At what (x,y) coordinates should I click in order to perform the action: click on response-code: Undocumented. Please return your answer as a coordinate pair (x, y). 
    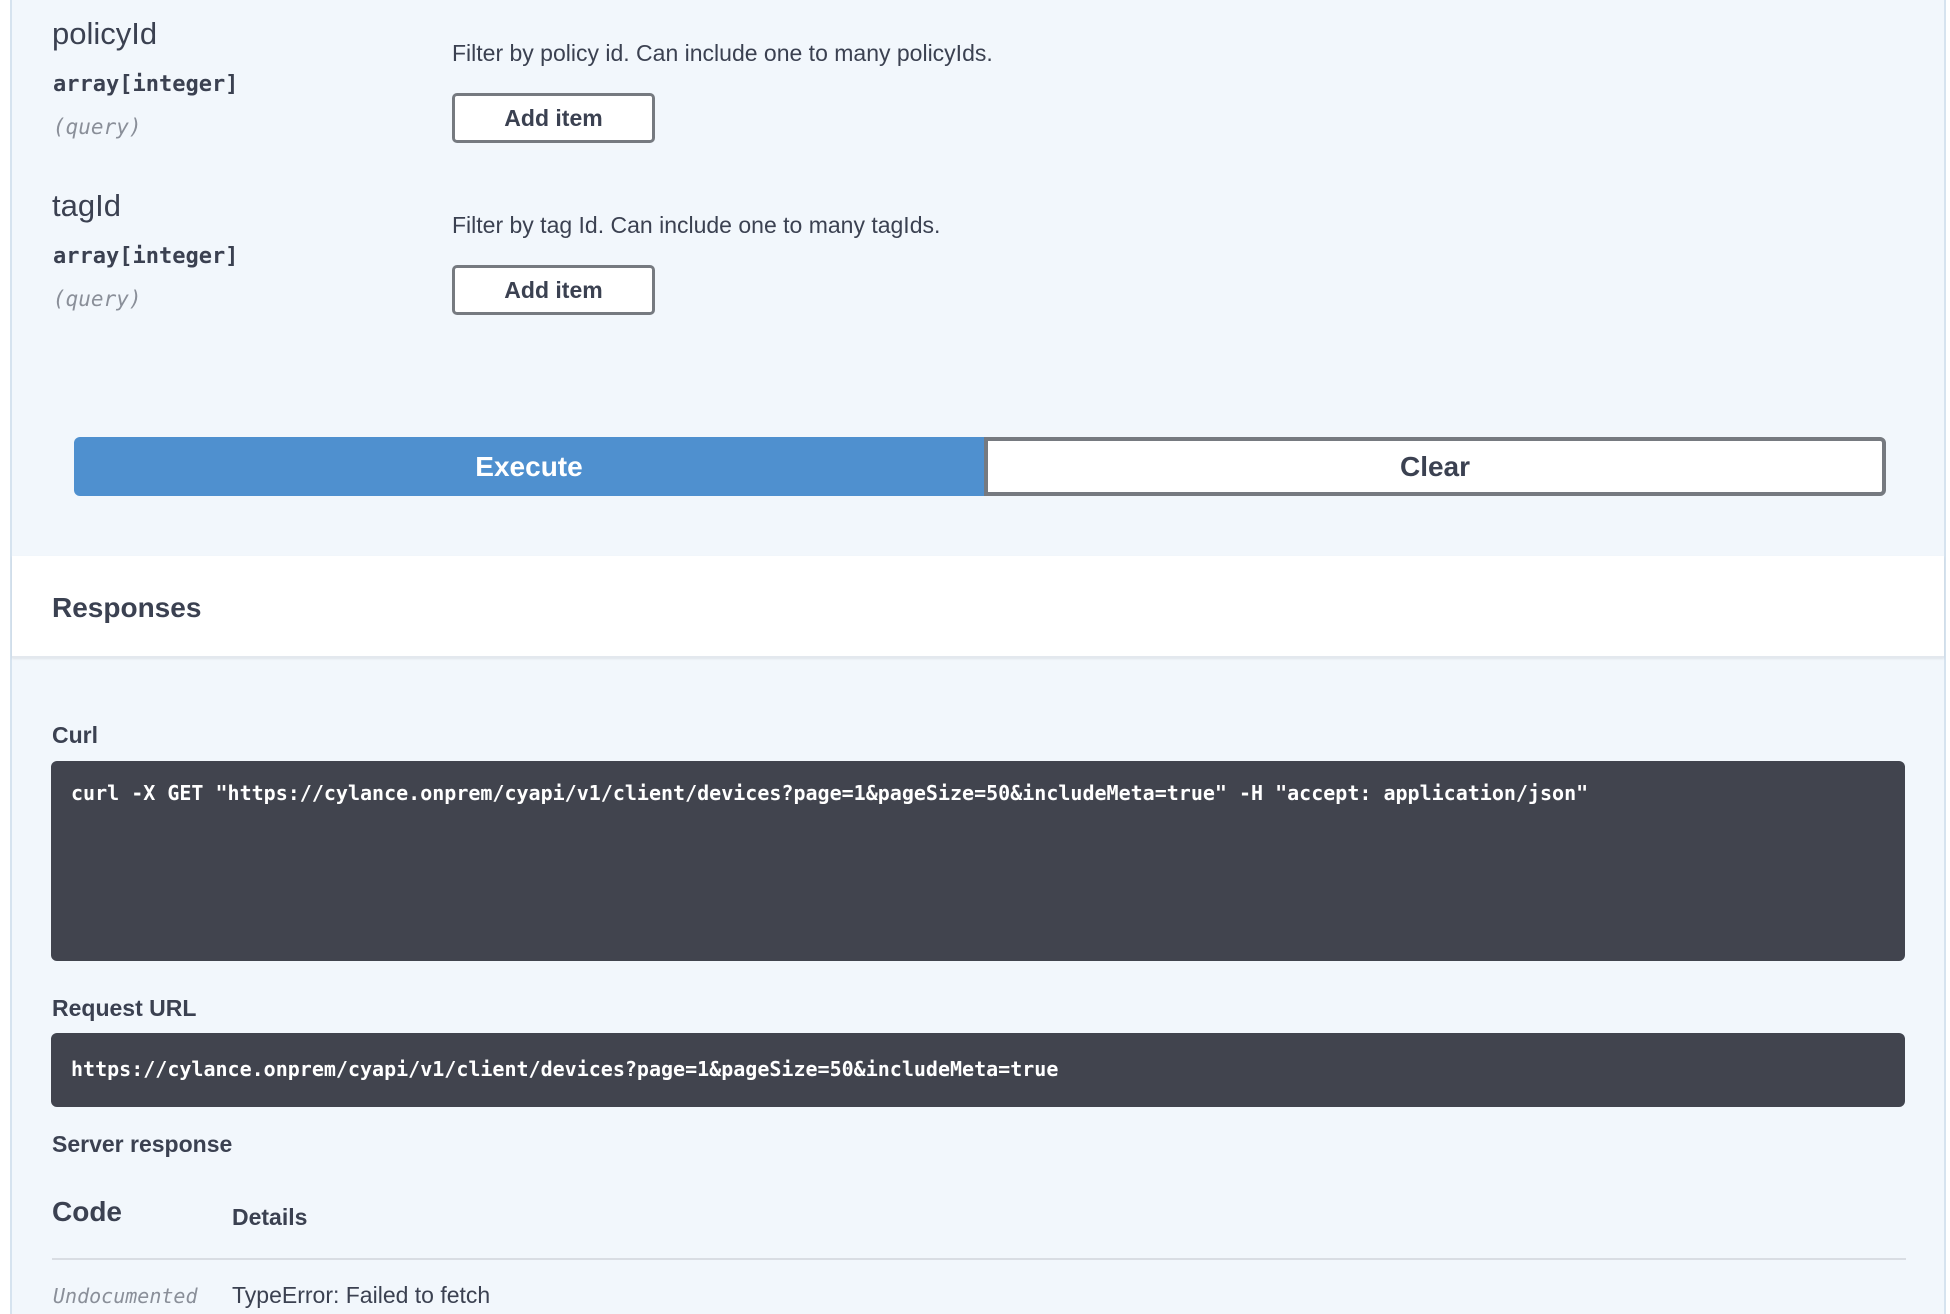
    Looking at the image, I should click on (125, 1296).